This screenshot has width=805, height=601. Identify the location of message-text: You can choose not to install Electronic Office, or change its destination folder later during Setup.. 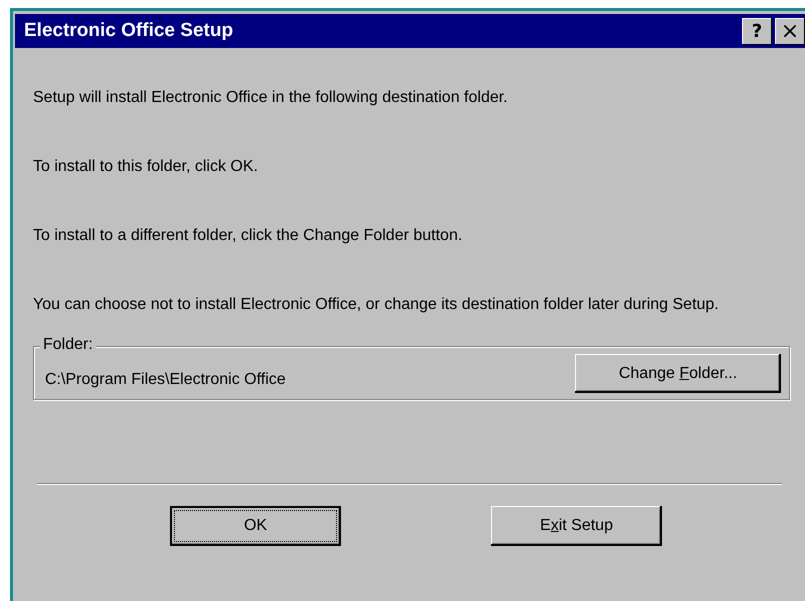
(376, 305).